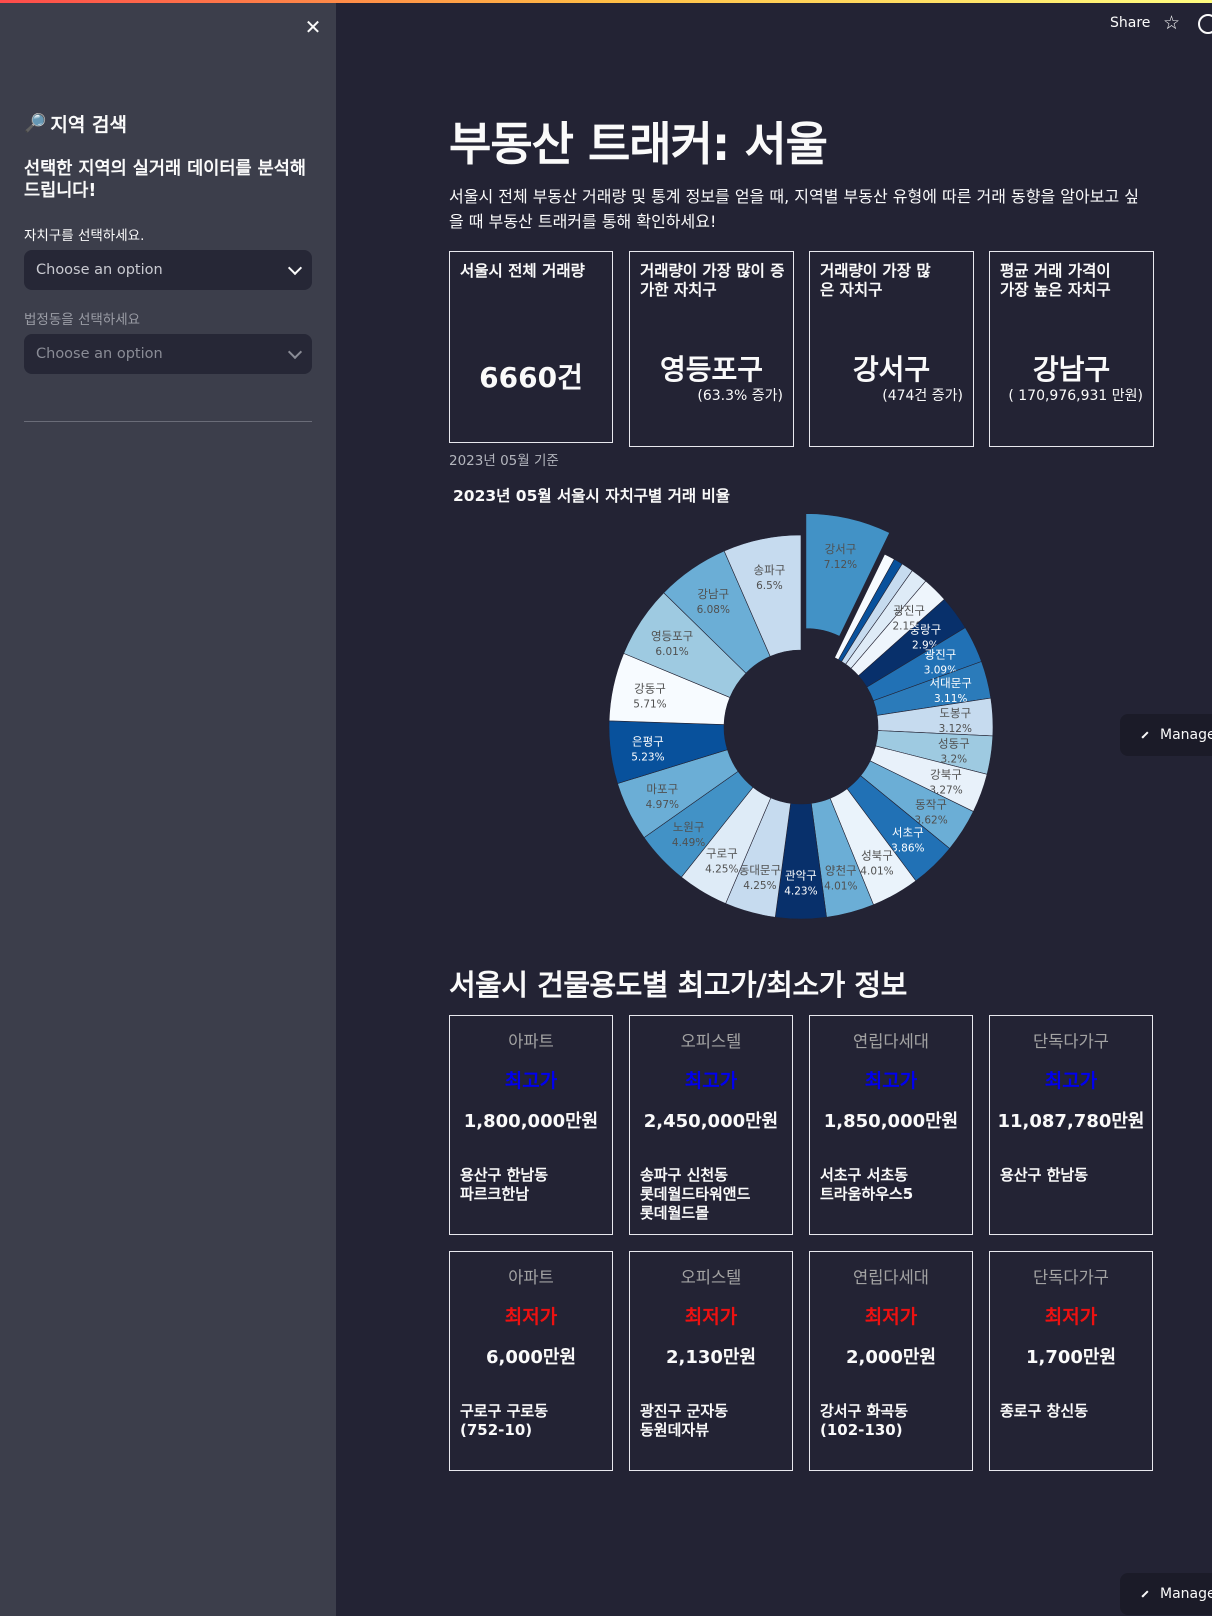 The width and height of the screenshot is (1212, 1616). Describe the element at coordinates (711, 1121) in the screenshot. I see `price-value: 2,450,000만원` at that location.